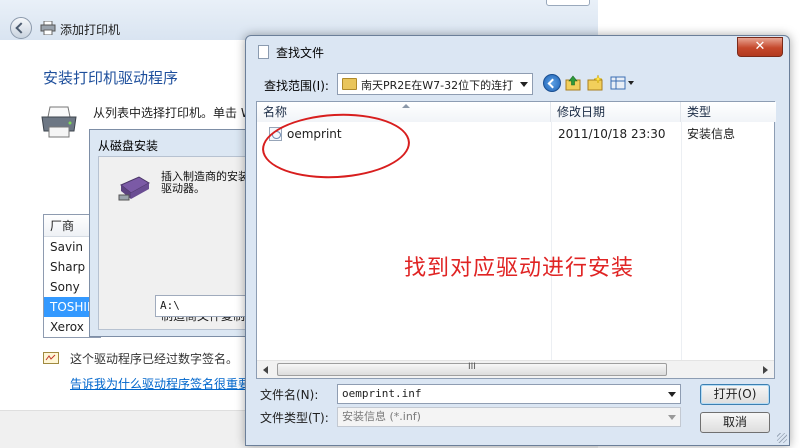 This screenshot has width=800, height=448. I want to click on up-folder-icon, so click(573, 83).